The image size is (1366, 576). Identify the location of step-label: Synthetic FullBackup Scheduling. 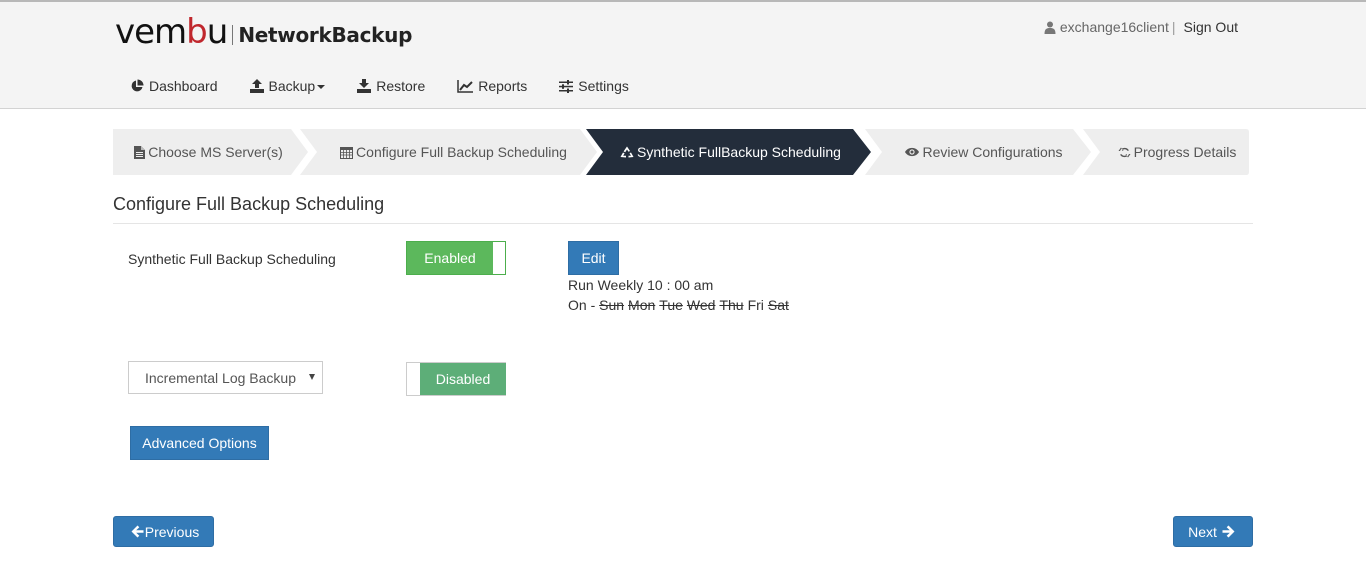
(739, 152).